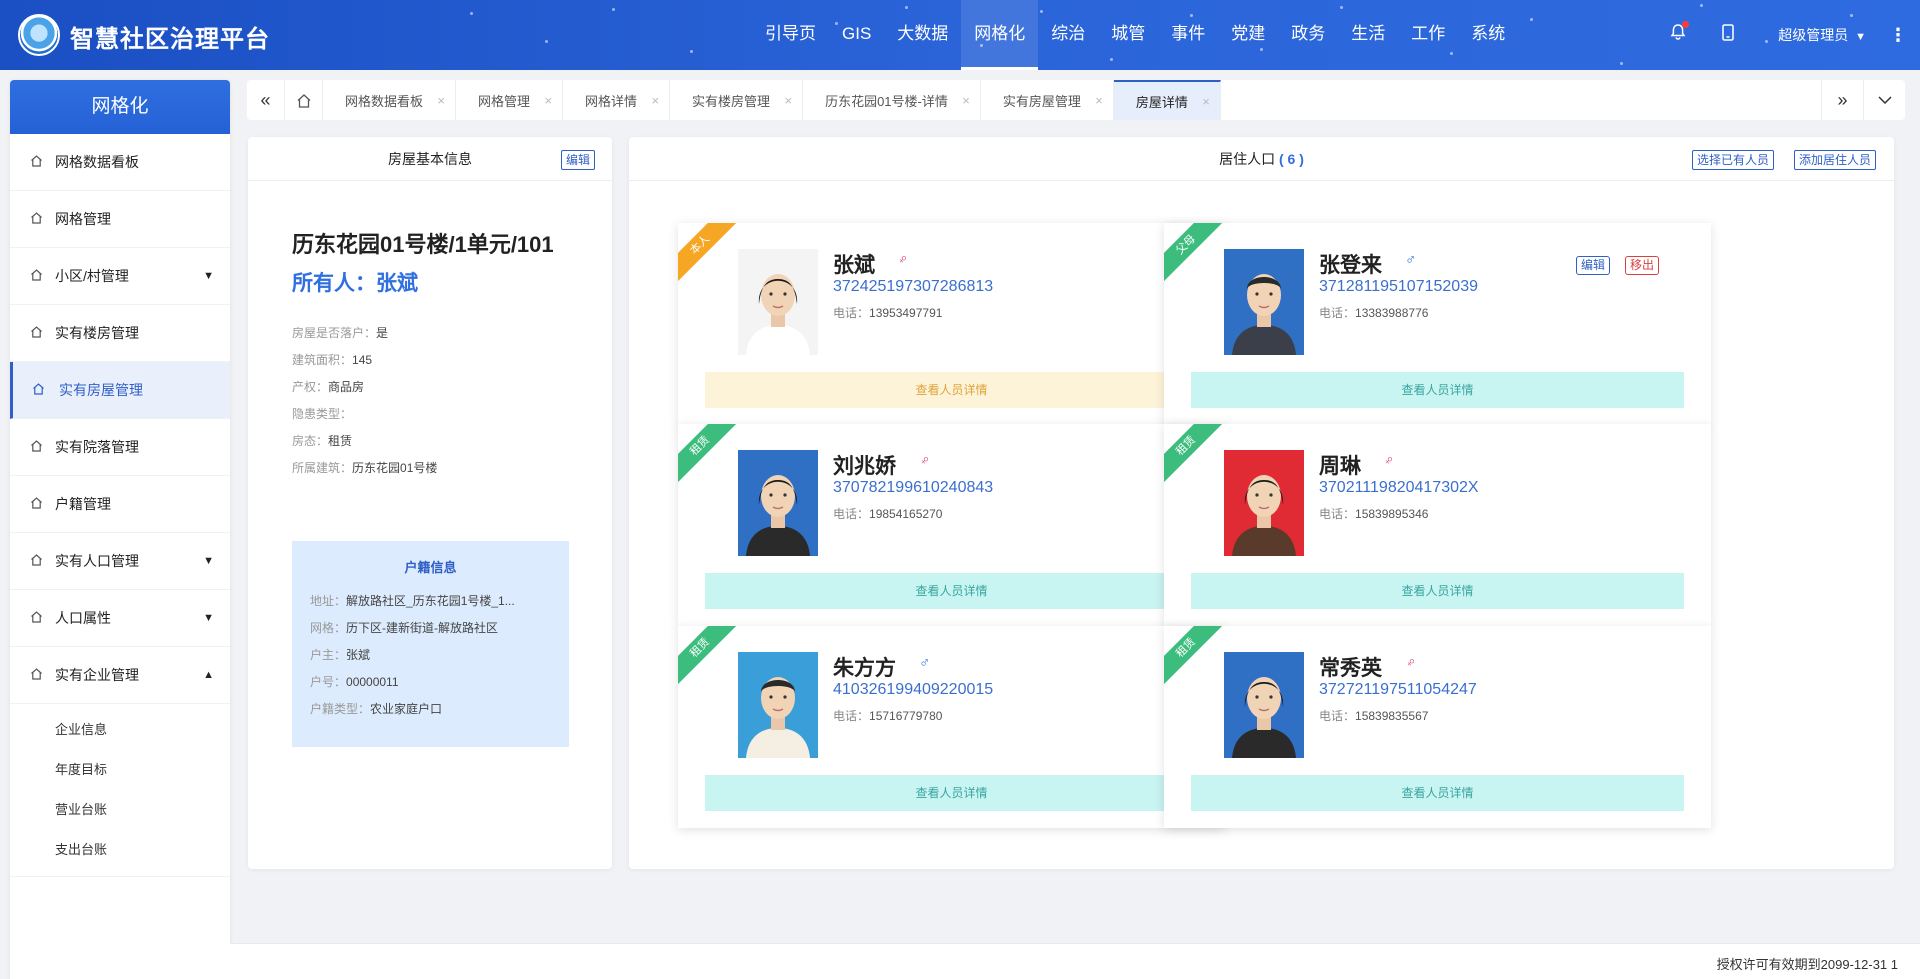 The image size is (1920, 979). Describe the element at coordinates (1834, 160) in the screenshot. I see `add-resident-button: 添加居住人员` at that location.